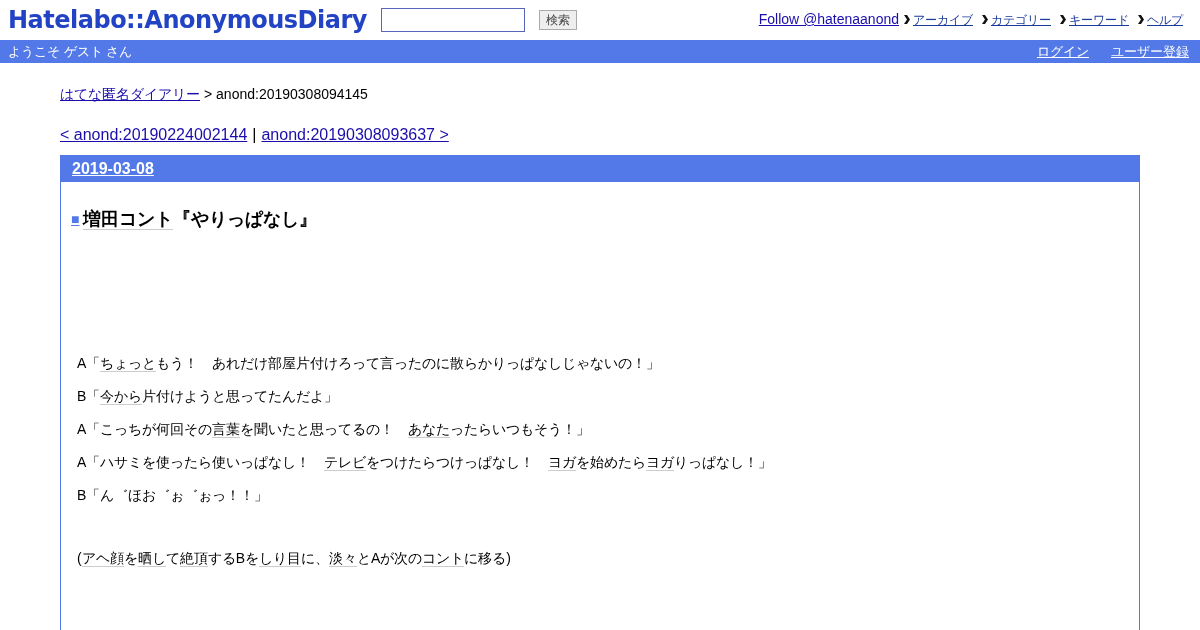  Describe the element at coordinates (1063, 51) in the screenshot. I see `account-link: ログイン` at that location.